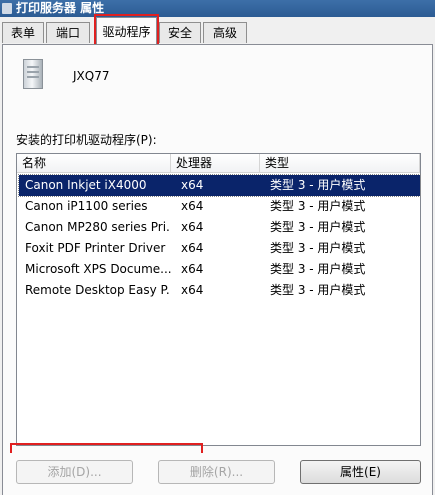 Image resolution: width=435 pixels, height=495 pixels. I want to click on tab-forms: 表单, so click(23, 32).